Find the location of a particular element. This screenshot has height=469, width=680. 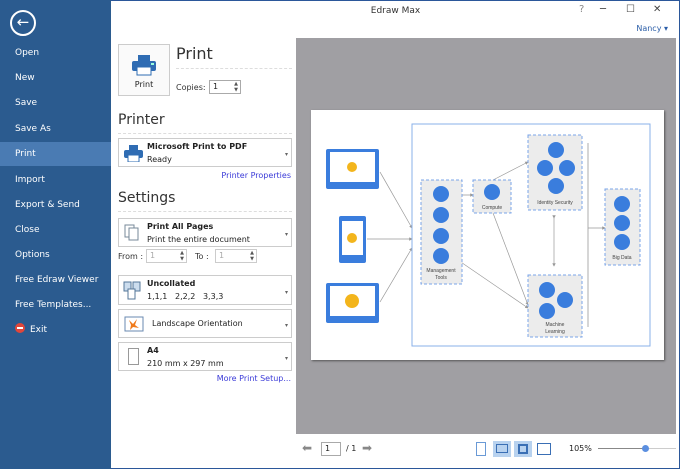

user-name: Nancy is located at coordinates (649, 28).